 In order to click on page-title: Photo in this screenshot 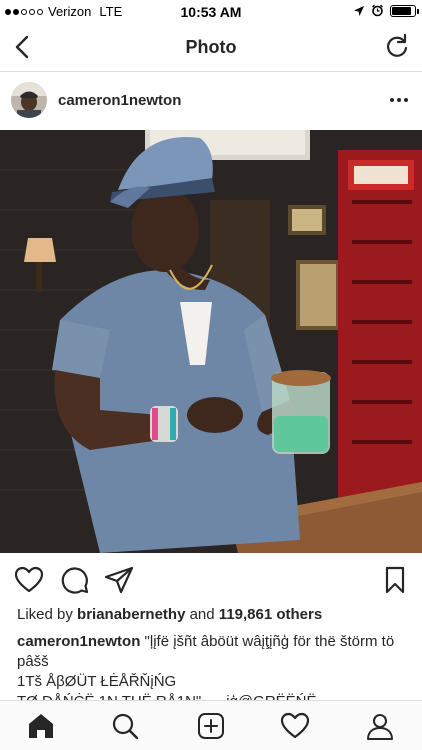, I will do `click(211, 47)`.